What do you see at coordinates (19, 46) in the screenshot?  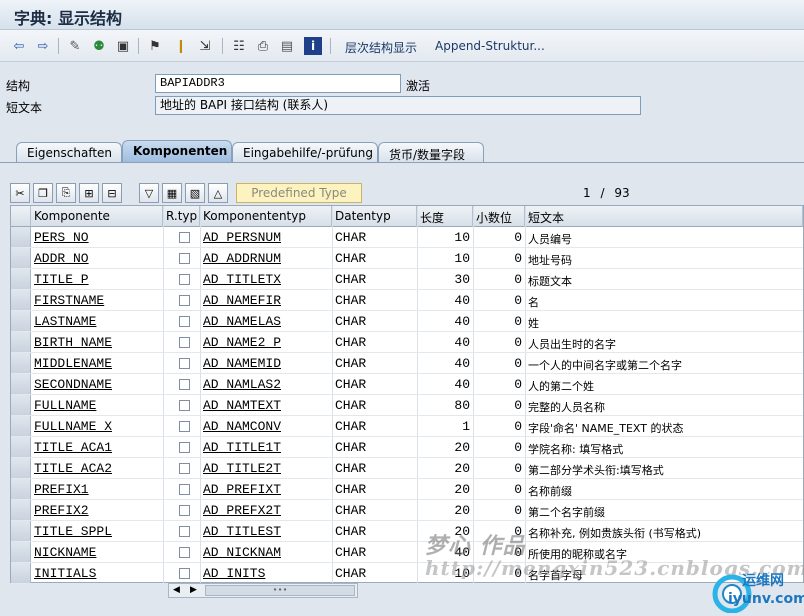 I see `back-arrow-icon: ⇦` at bounding box center [19, 46].